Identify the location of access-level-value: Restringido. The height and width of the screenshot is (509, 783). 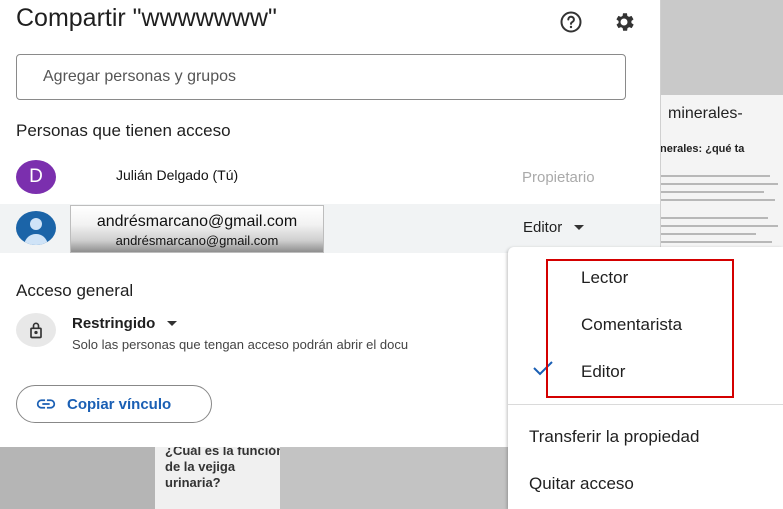
(114, 323).